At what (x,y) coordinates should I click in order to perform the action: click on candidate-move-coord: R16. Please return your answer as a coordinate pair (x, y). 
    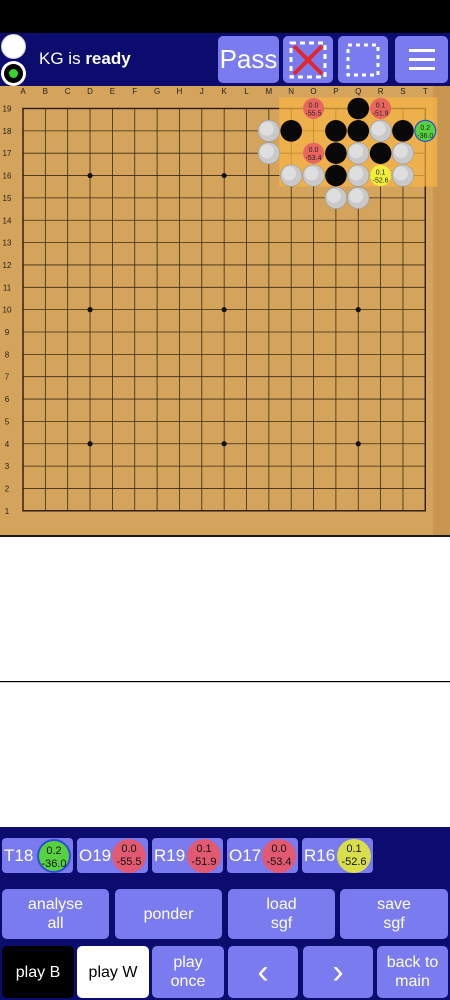
    Looking at the image, I should click on (320, 855).